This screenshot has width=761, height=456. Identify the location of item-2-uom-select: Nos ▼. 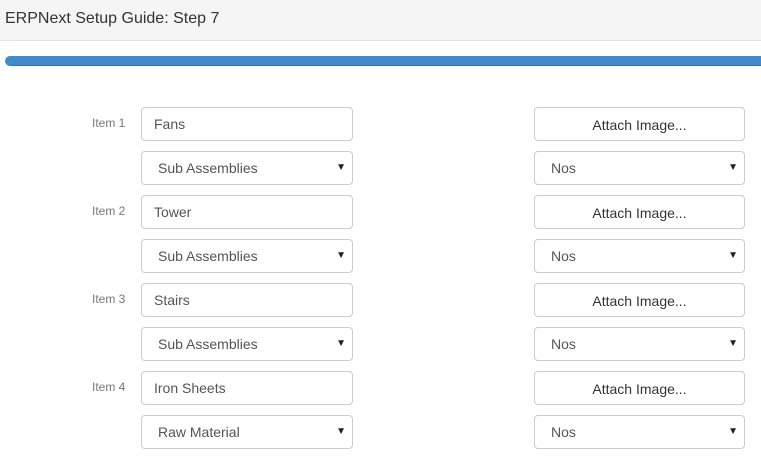
(639, 256).